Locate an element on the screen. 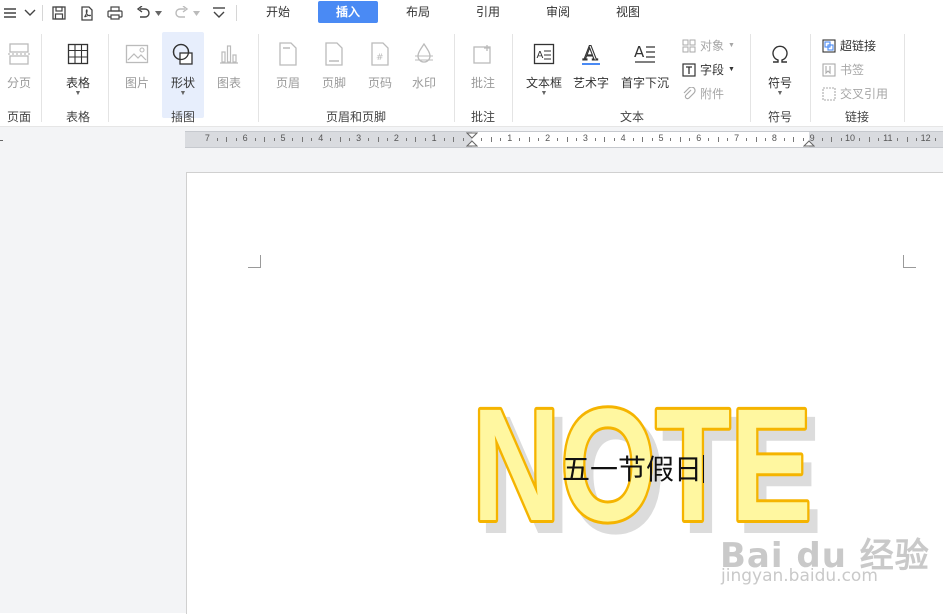 The height and width of the screenshot is (614, 943). ruler-number: 2 is located at coordinates (548, 138).